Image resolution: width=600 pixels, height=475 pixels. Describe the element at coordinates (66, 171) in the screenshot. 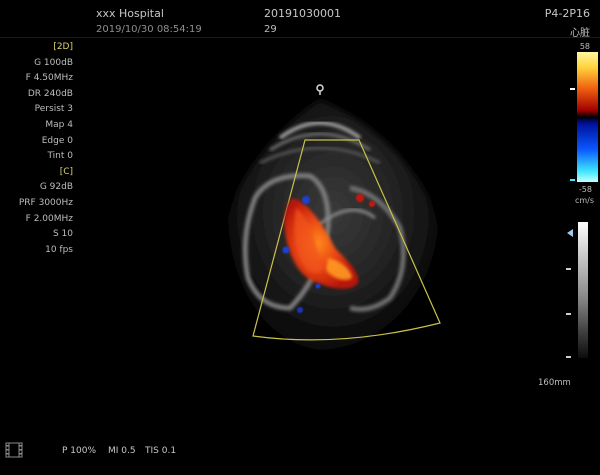

I see `section-color-label: [C]` at that location.